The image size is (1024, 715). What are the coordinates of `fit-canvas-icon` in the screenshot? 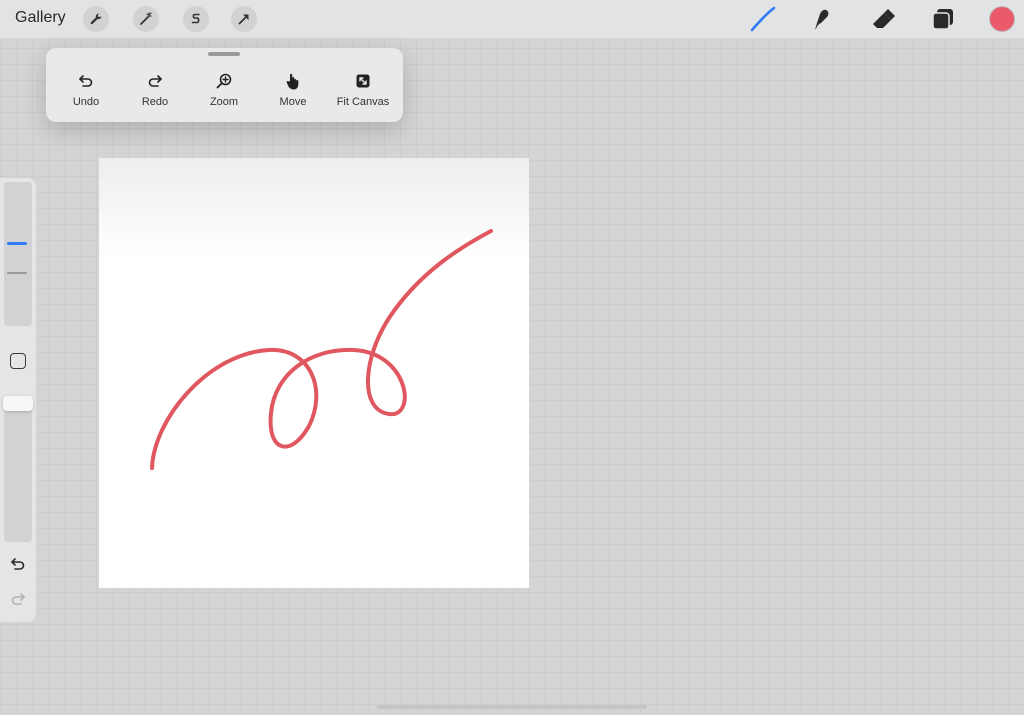 It's located at (363, 81).